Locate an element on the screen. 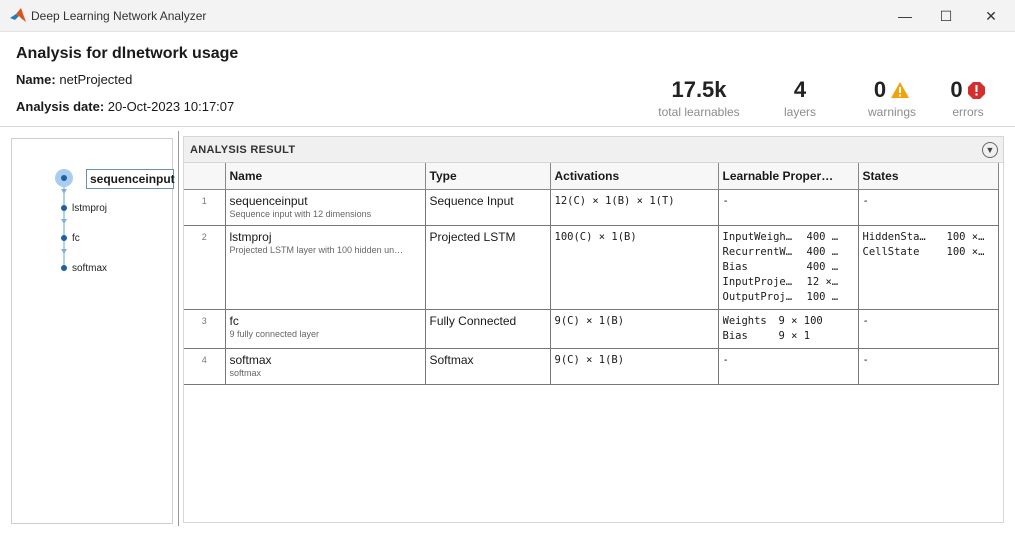 This screenshot has width=1015, height=534. layer-description: softmax is located at coordinates (245, 372).